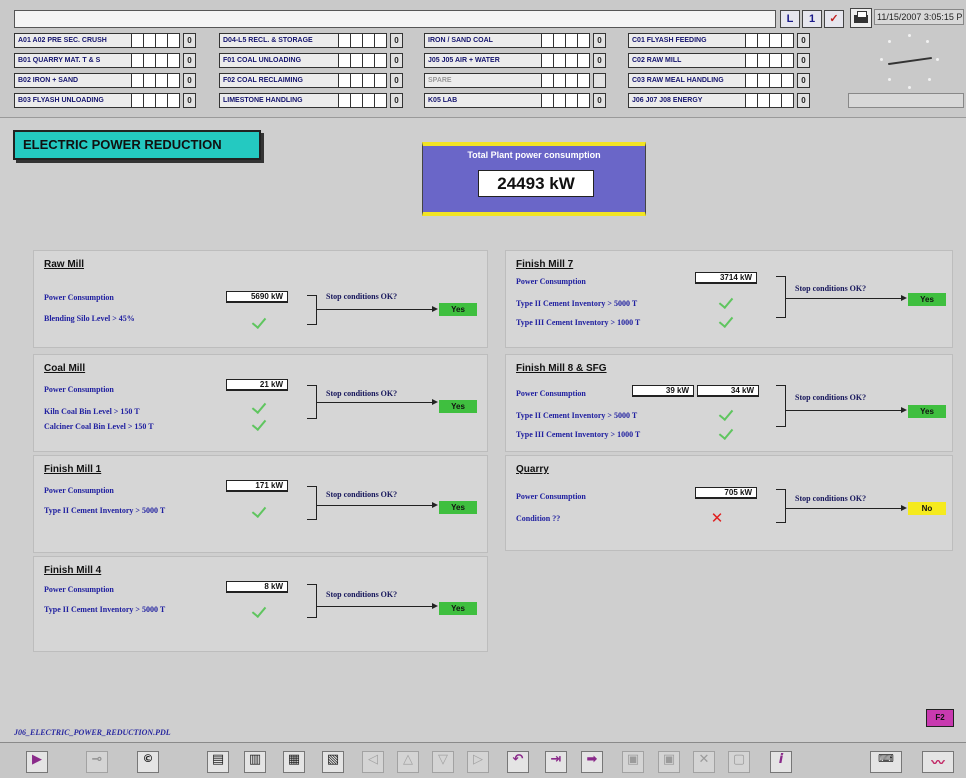 This screenshot has width=966, height=778. What do you see at coordinates (257, 486) in the screenshot?
I see `power-value: 171 kW` at bounding box center [257, 486].